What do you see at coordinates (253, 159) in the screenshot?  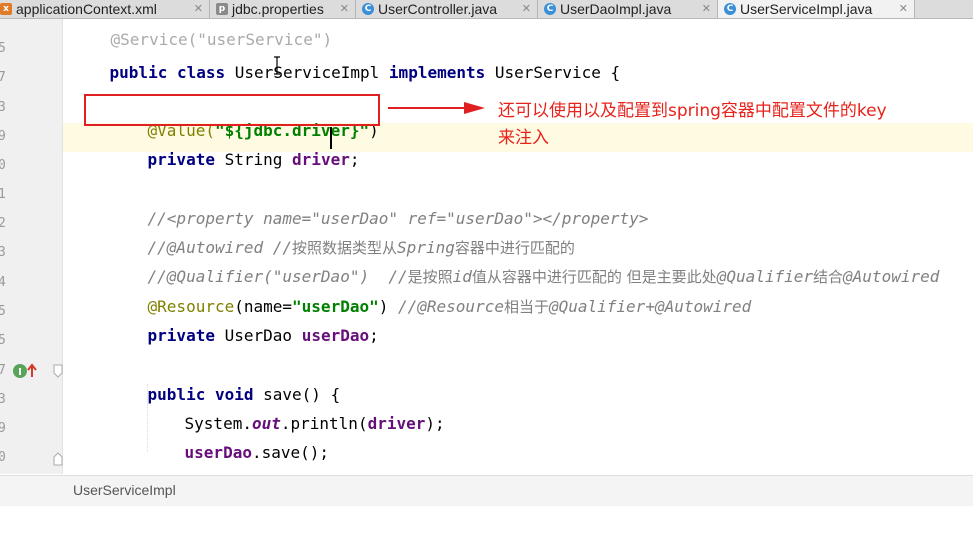 I see `type-name: String` at bounding box center [253, 159].